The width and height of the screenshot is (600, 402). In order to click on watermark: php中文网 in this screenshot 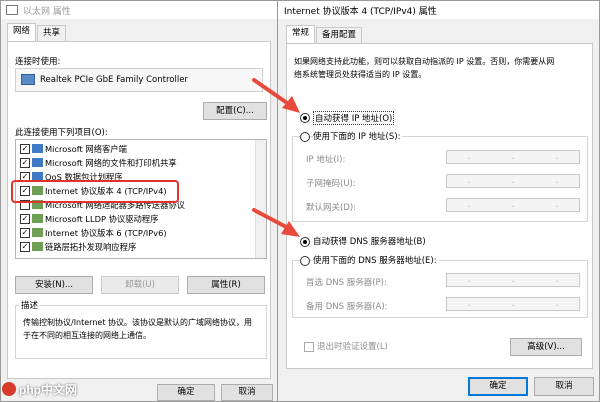, I will do `click(39, 389)`.